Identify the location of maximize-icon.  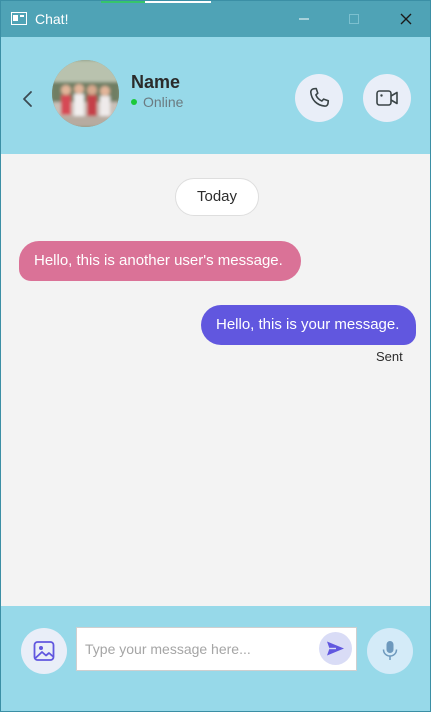
(354, 19).